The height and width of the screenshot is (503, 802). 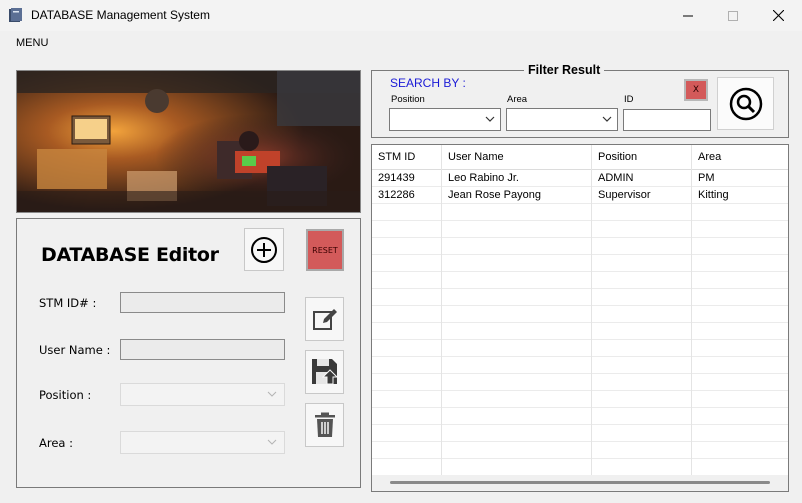 What do you see at coordinates (562, 119) in the screenshot?
I see `filter-area-select` at bounding box center [562, 119].